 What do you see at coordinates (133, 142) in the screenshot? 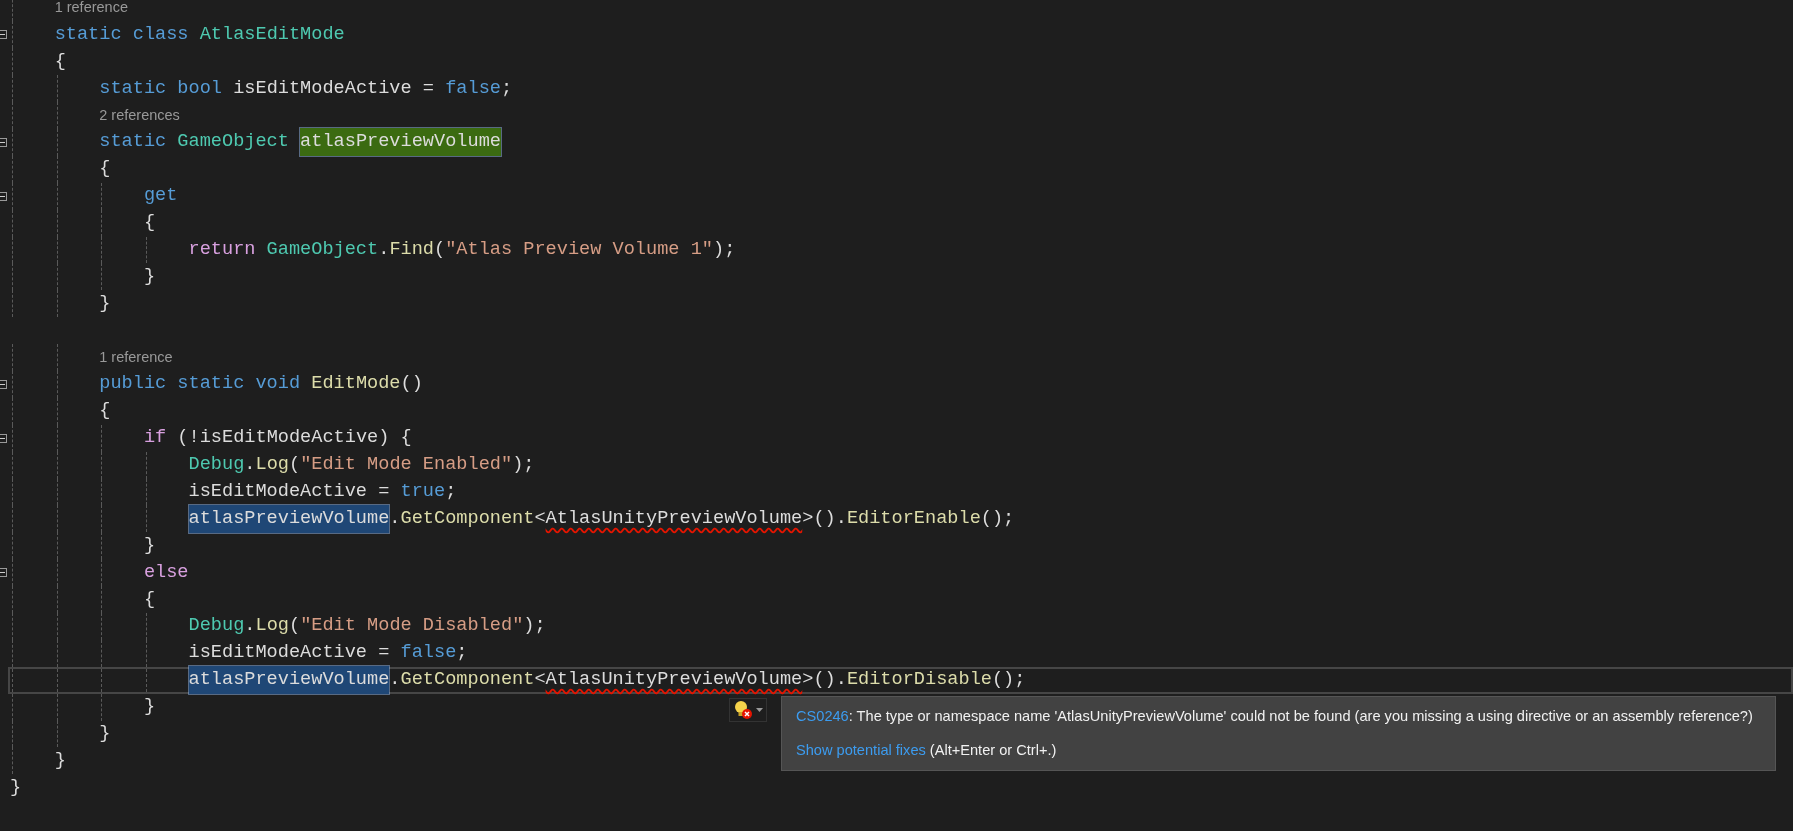
I see `keyword: static` at bounding box center [133, 142].